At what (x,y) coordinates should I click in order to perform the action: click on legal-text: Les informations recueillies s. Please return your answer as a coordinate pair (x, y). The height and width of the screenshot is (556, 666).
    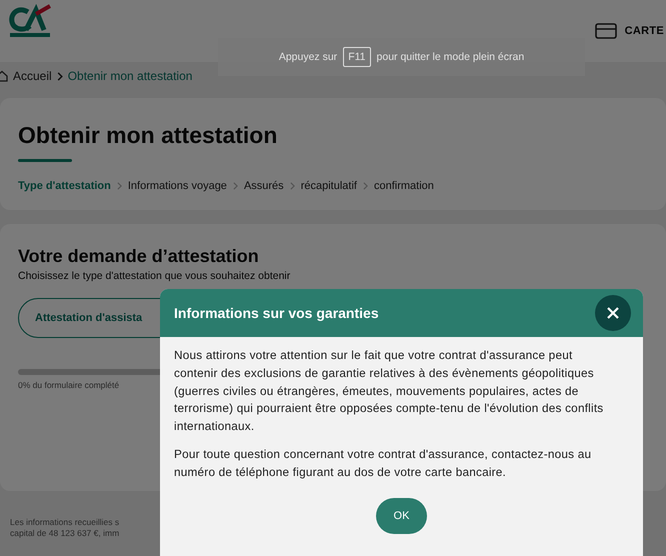
    Looking at the image, I should click on (65, 522).